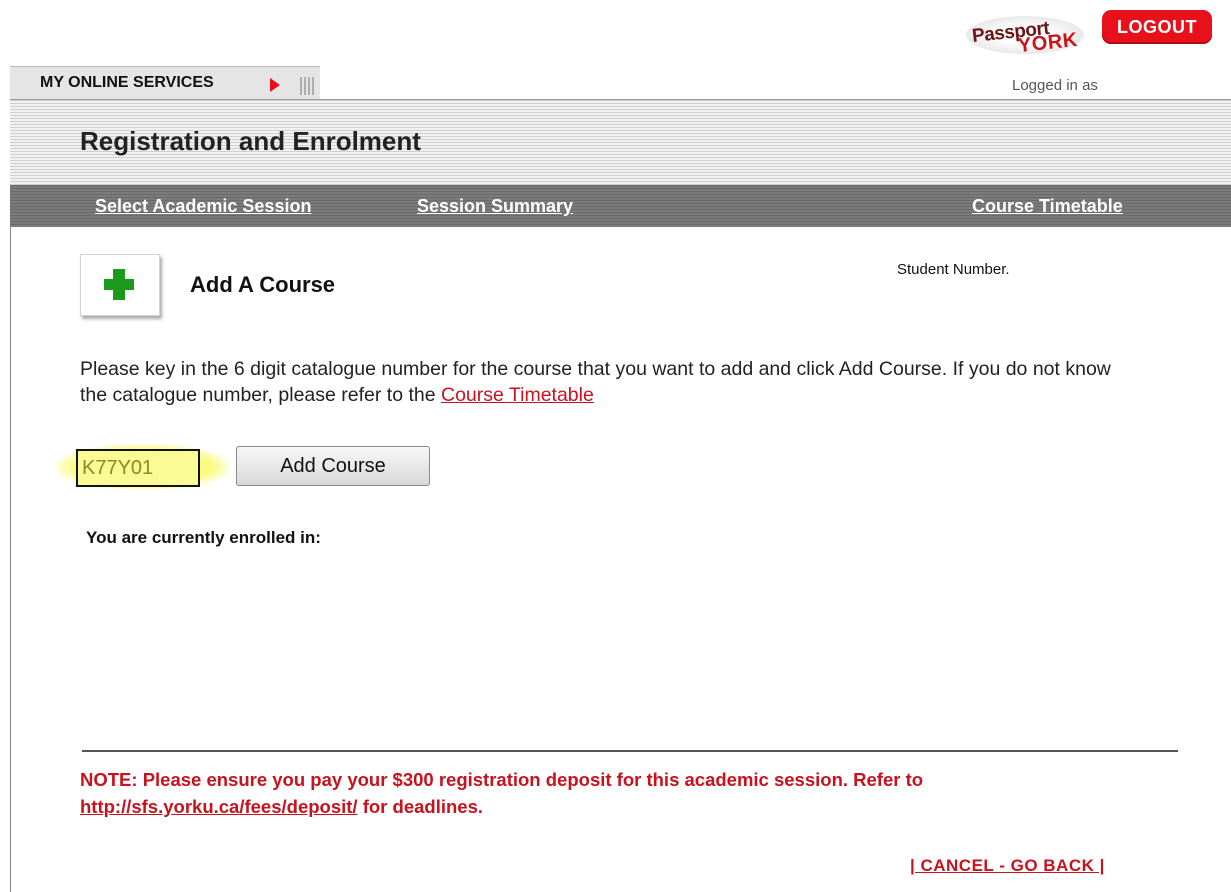 The image size is (1231, 892). What do you see at coordinates (630, 751) in the screenshot?
I see `divider` at bounding box center [630, 751].